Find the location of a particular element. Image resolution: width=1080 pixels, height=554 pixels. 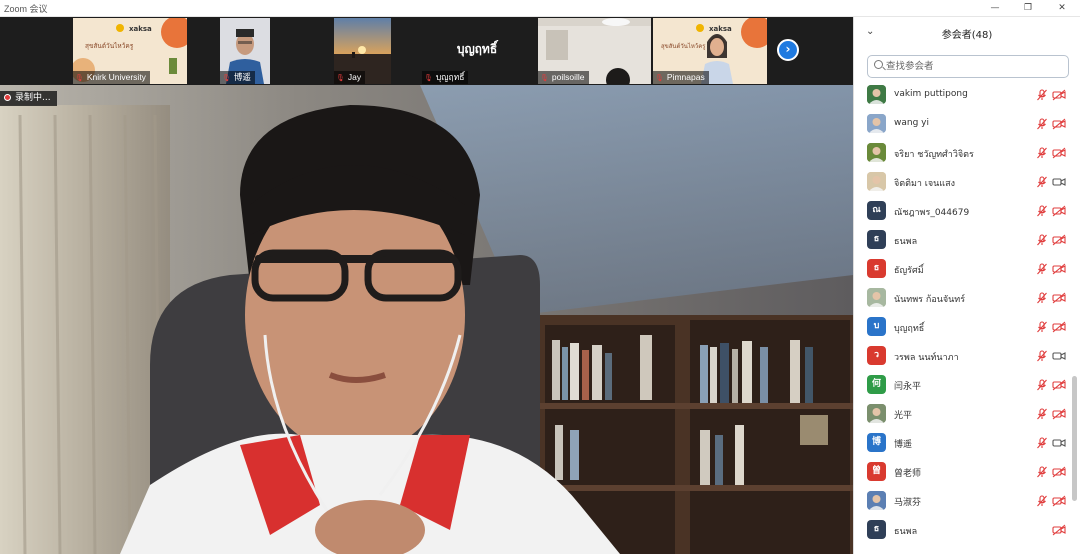

participant-name: ธนพล is located at coordinates (906, 242).